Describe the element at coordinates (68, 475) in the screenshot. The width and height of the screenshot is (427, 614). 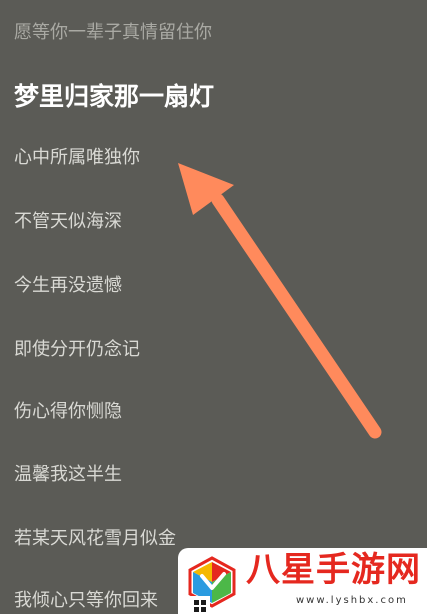
I see `lyric-line: 温馨我这半生` at that location.